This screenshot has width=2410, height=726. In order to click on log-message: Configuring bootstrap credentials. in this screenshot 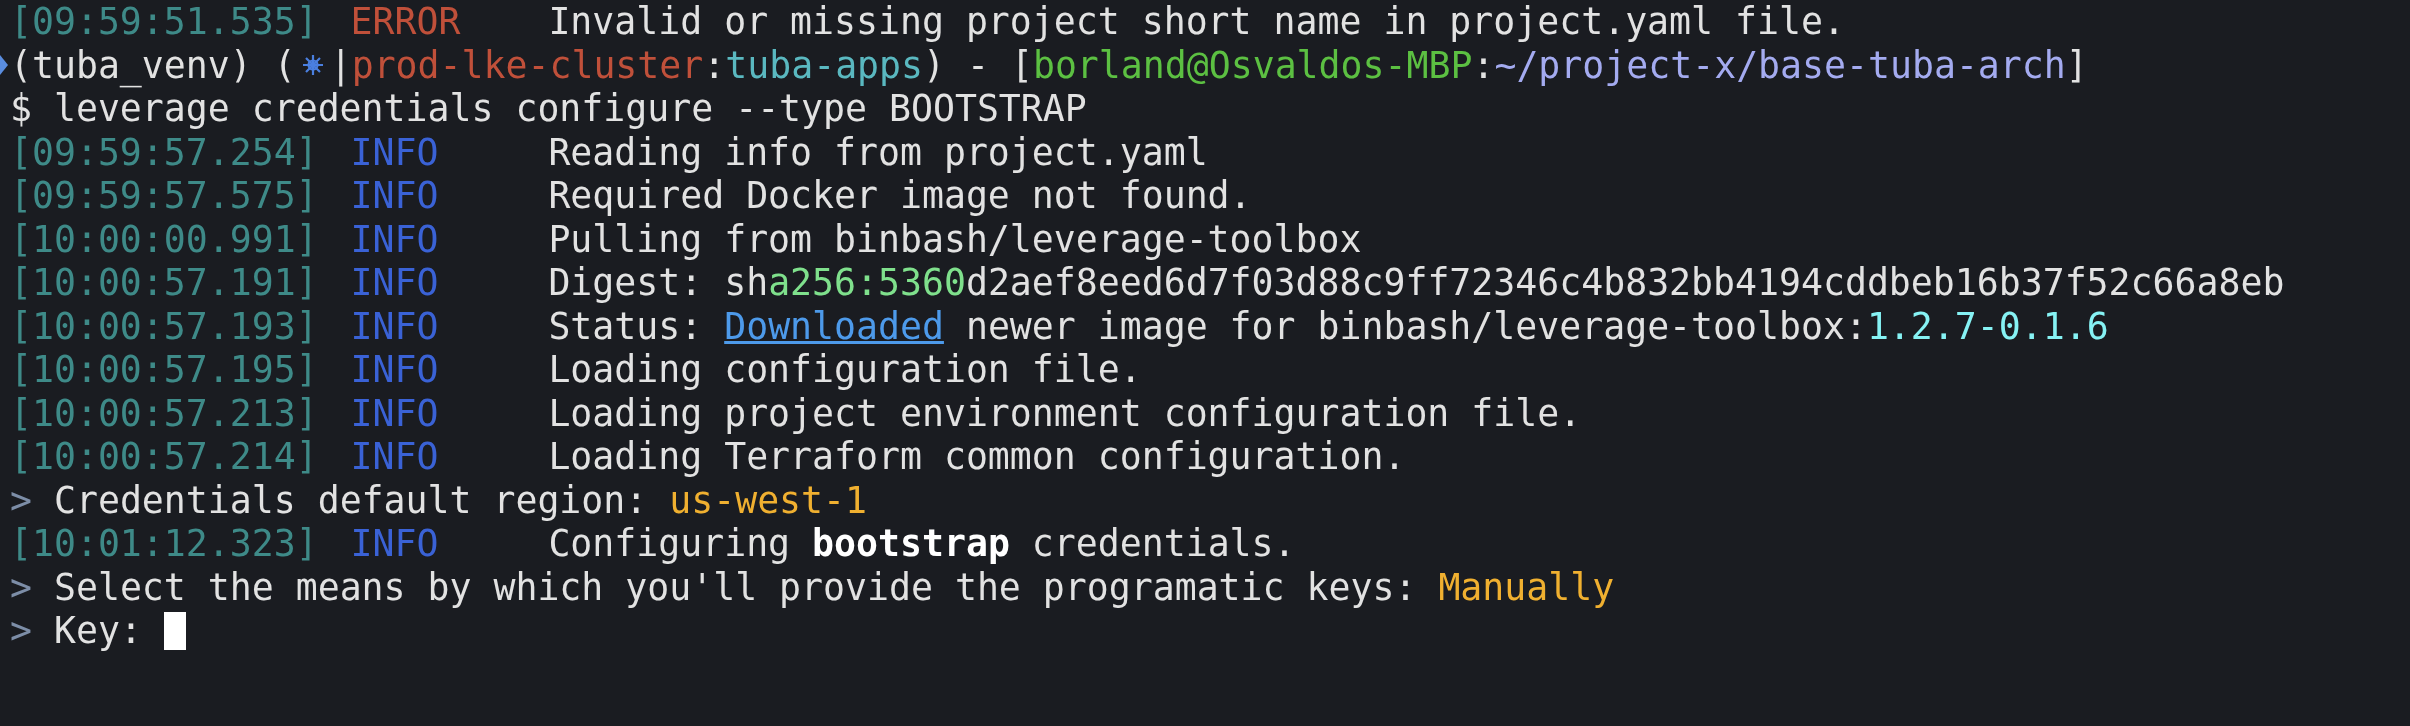, I will do `click(922, 544)`.